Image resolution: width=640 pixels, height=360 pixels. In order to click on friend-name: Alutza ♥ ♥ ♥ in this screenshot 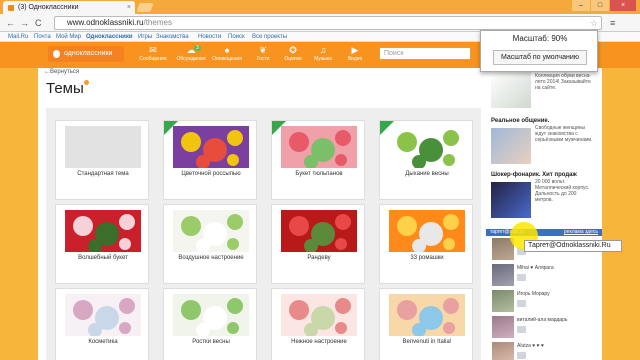, I will do `click(530, 346)`.